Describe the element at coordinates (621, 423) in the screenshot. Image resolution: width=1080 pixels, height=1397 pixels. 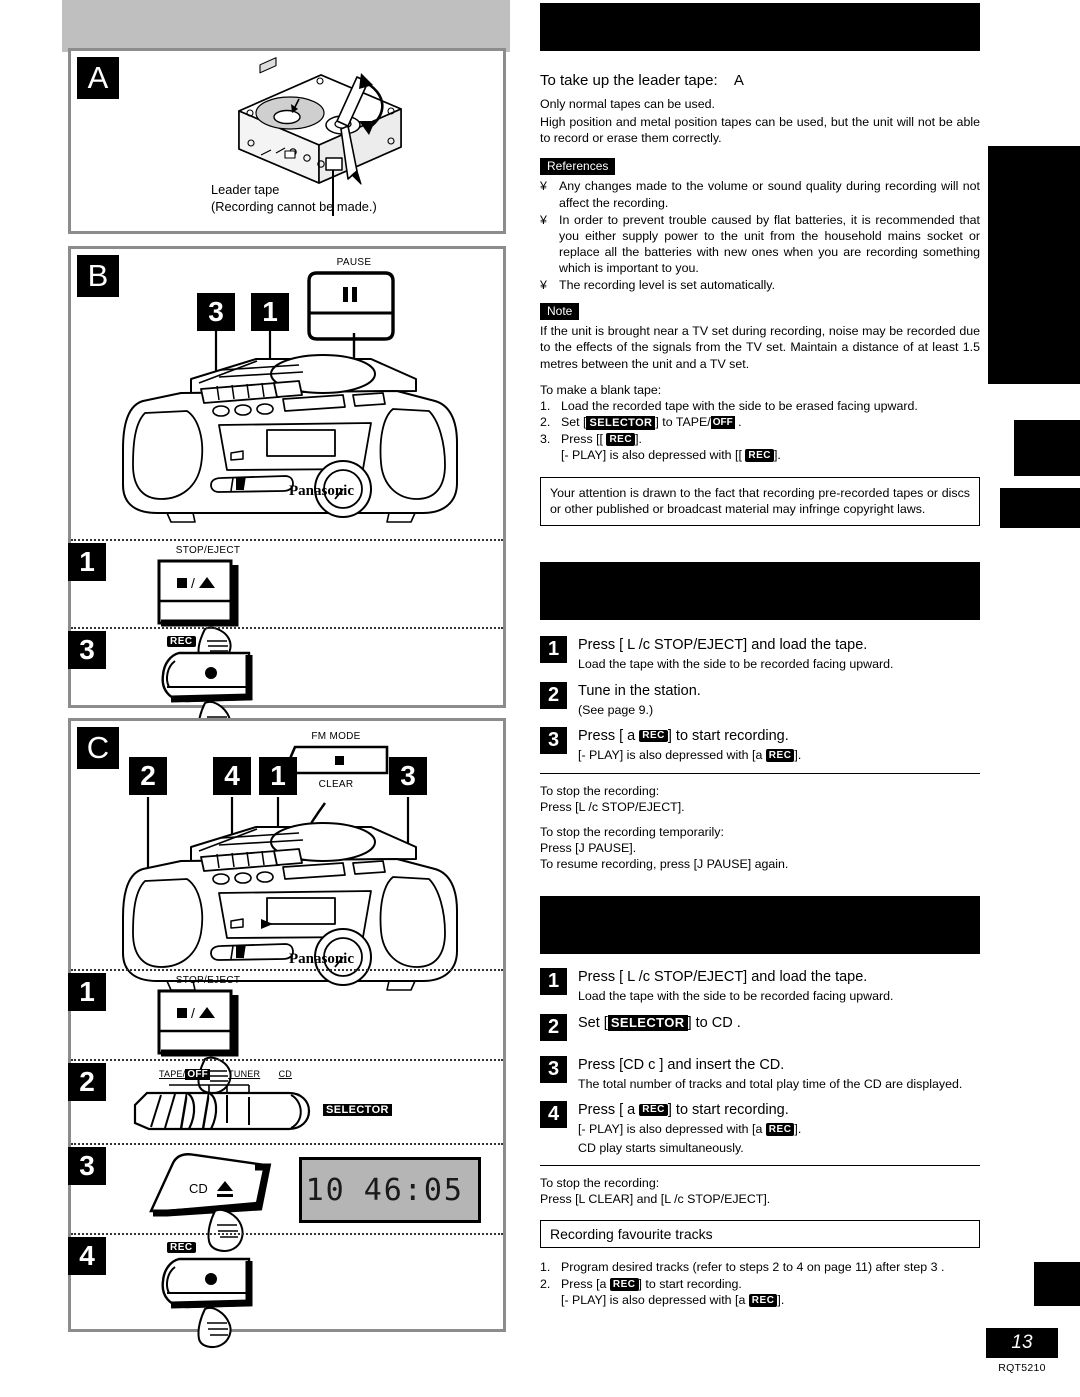
I see `selector-badge-inline: SELECTOR` at that location.